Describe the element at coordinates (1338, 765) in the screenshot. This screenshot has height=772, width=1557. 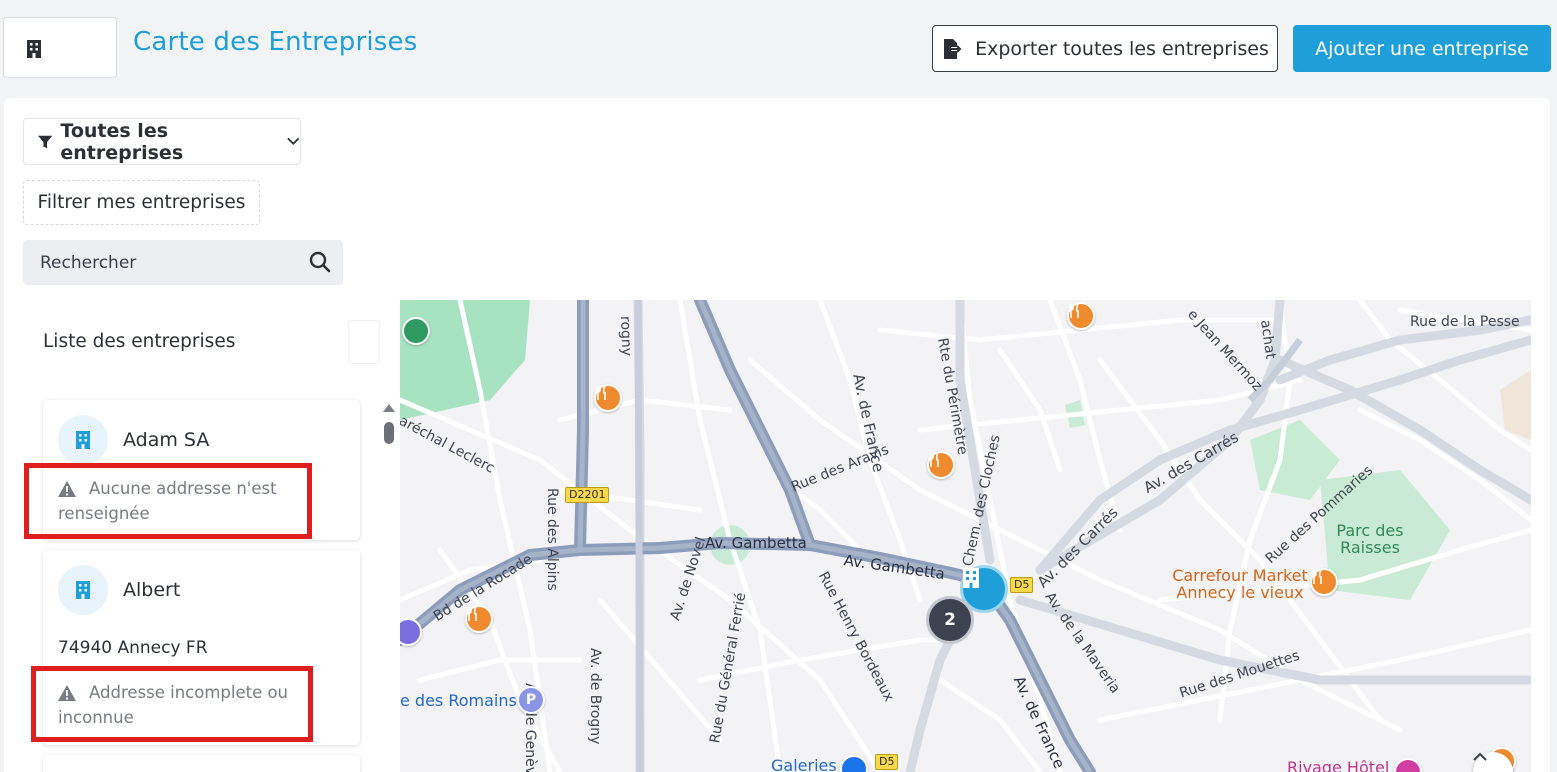
I see `place-label: Rivage Hôtel` at that location.